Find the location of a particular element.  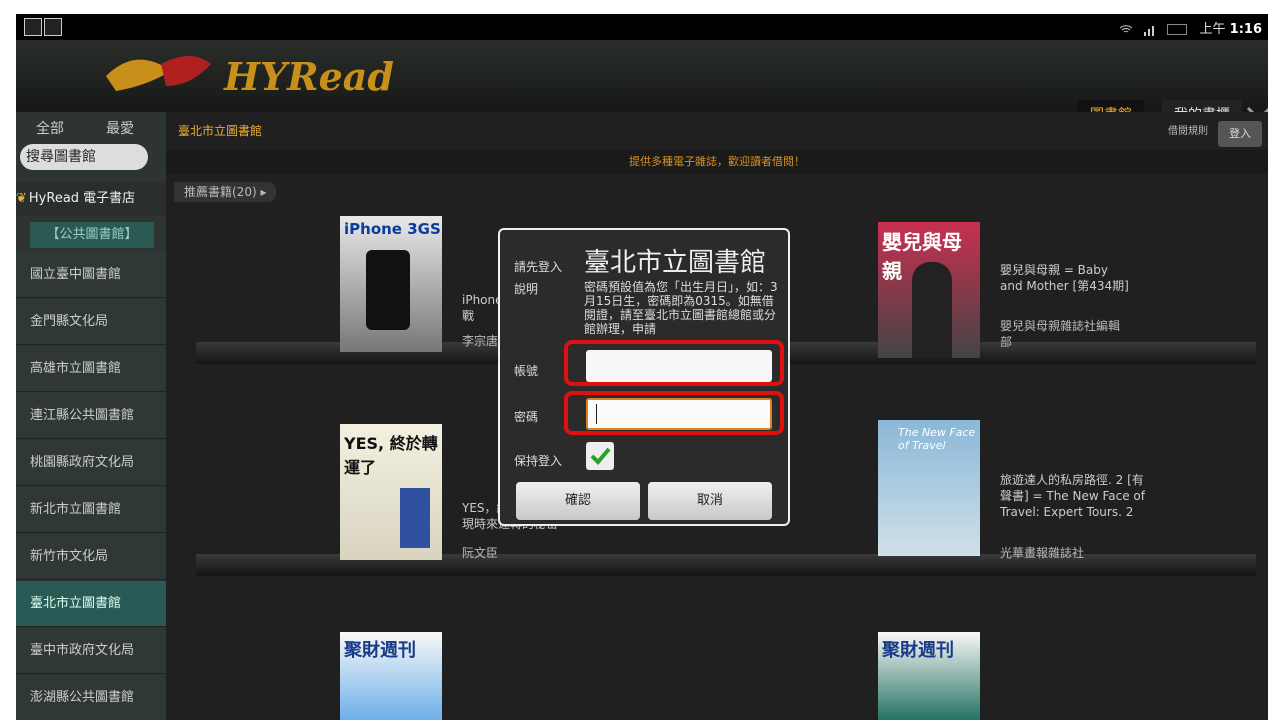

cover-title: YES, 終於轉運了 is located at coordinates (391, 455).